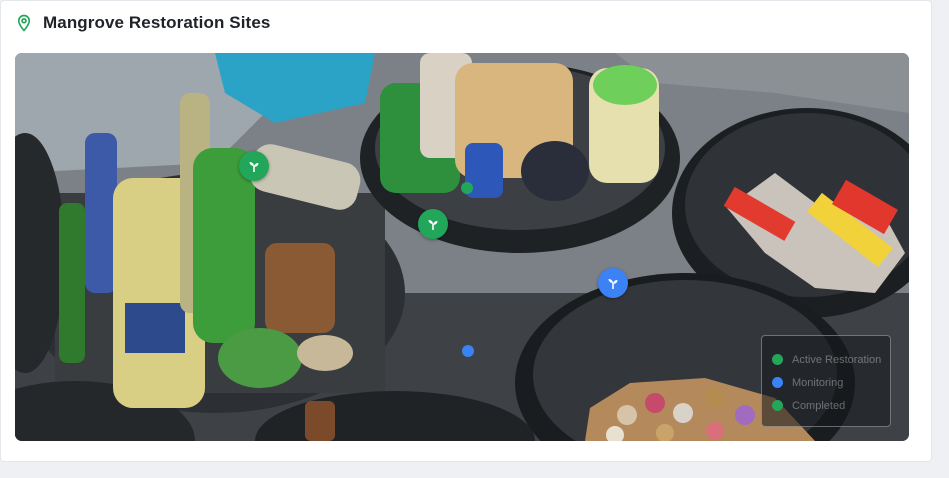 The width and height of the screenshot is (949, 478). Describe the element at coordinates (777, 405) in the screenshot. I see `legend-swatch-completed` at that location.